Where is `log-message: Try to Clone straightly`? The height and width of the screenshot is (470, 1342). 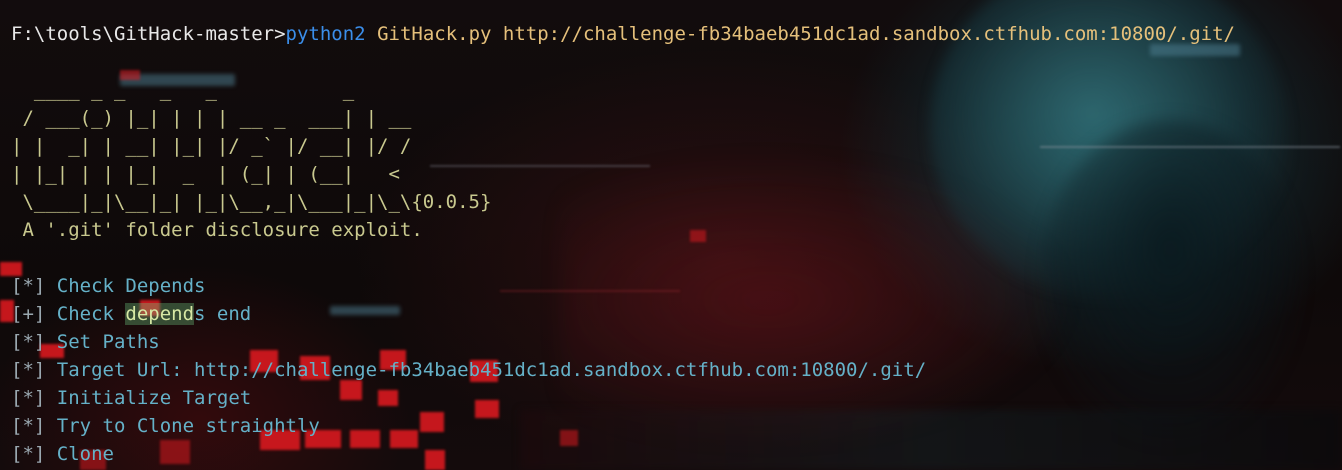
log-message: Try to Clone straightly is located at coordinates (182, 426).